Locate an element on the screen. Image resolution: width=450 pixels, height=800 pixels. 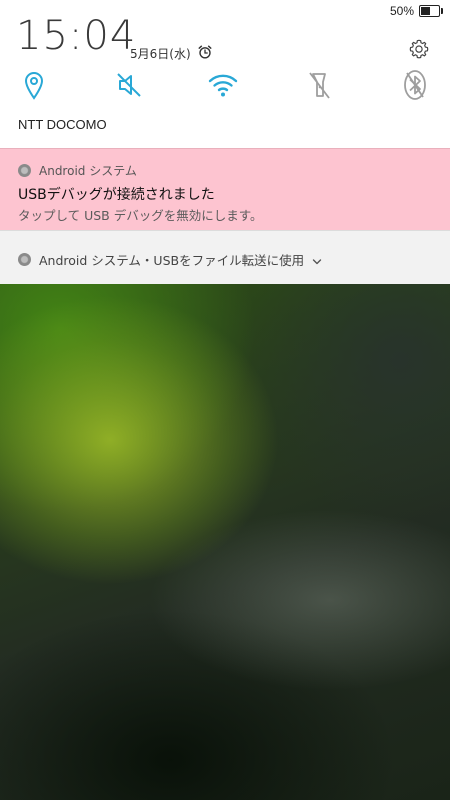
flashlight-off-icon is located at coordinates (319, 87).